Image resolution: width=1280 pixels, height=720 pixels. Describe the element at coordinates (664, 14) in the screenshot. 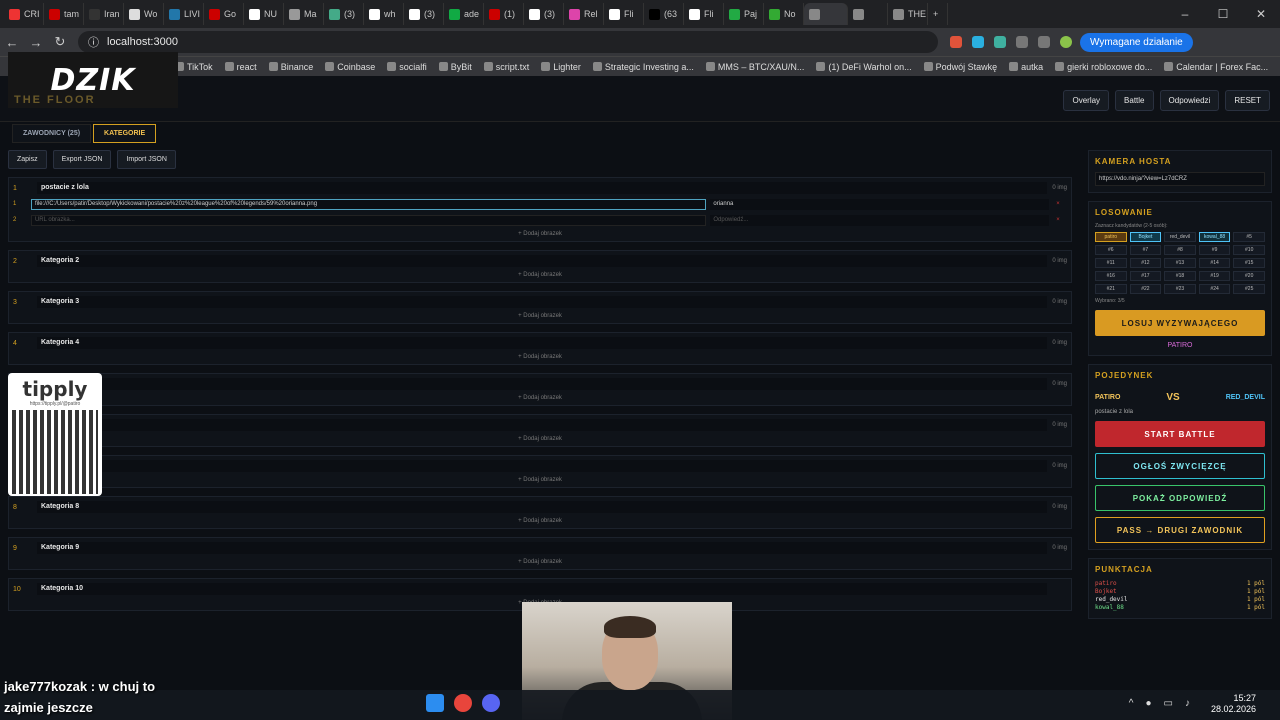

I see `browser-tab: (63` at that location.